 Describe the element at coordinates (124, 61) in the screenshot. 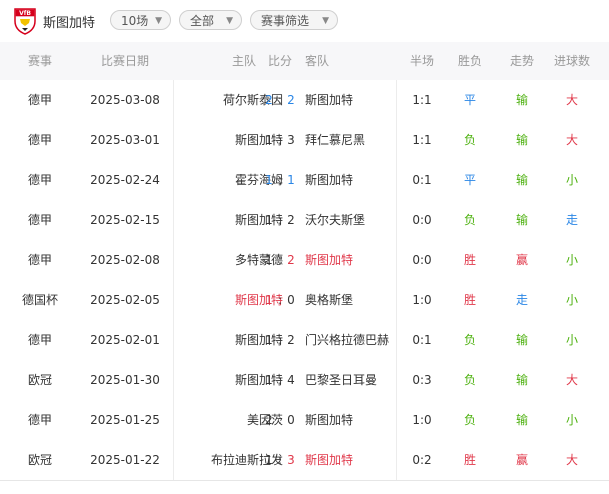

I see `col-date: 比赛日期` at that location.